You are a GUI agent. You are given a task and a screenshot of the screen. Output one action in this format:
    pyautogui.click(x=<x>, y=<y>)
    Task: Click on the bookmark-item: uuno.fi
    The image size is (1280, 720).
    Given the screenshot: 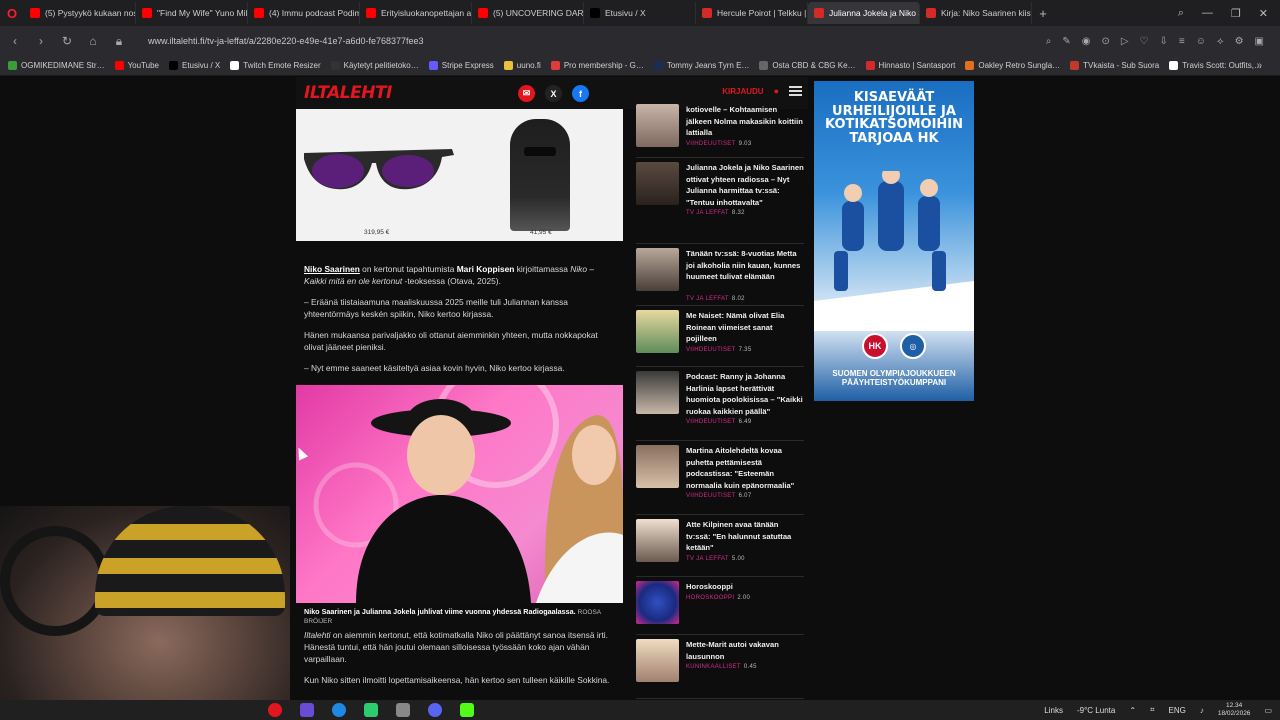 What is the action you would take?
    pyautogui.click(x=522, y=65)
    